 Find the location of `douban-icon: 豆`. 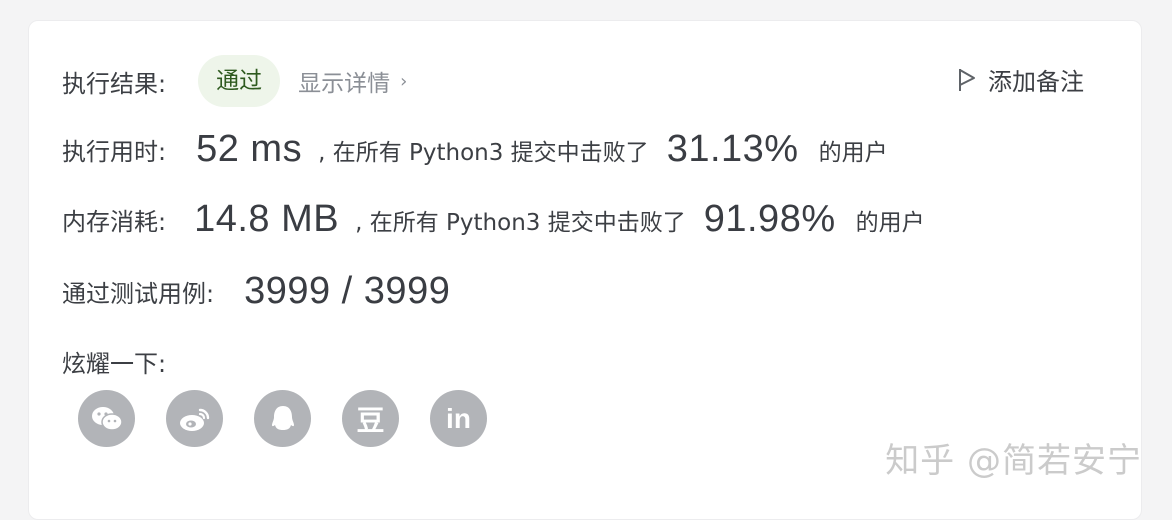

douban-icon: 豆 is located at coordinates (370, 418).